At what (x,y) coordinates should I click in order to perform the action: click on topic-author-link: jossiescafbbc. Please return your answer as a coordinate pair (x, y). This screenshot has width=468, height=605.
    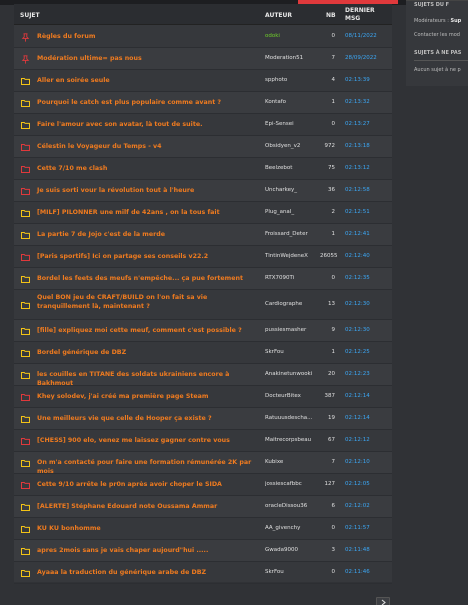
    Looking at the image, I should click on (293, 484).